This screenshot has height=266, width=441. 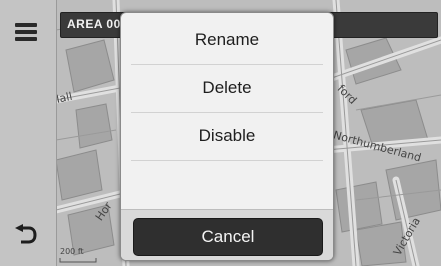 I want to click on menu-icon, so click(x=26, y=32).